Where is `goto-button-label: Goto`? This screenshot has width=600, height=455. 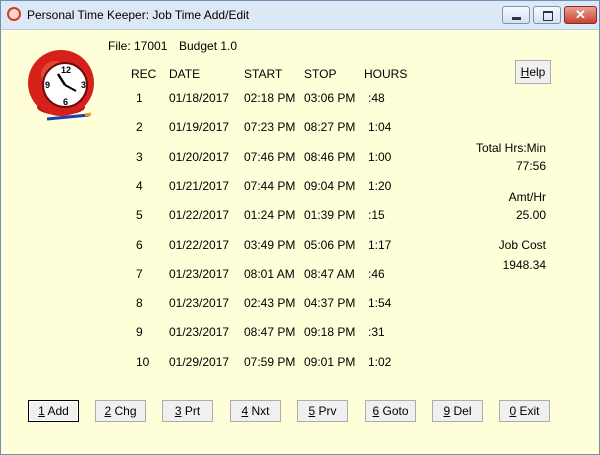 goto-button-label: Goto is located at coordinates (394, 411).